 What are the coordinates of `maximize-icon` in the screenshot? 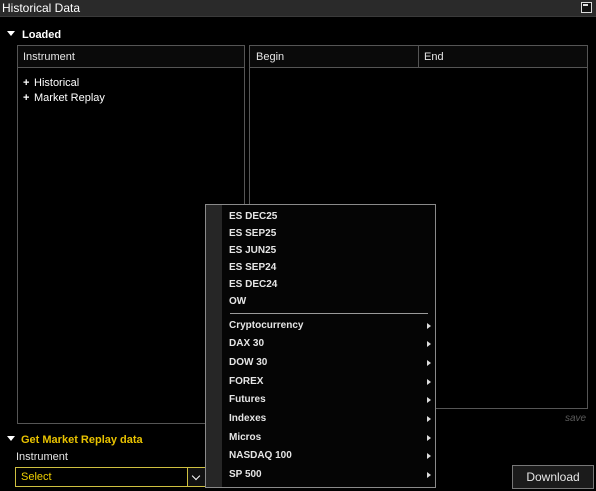 It's located at (586, 7).